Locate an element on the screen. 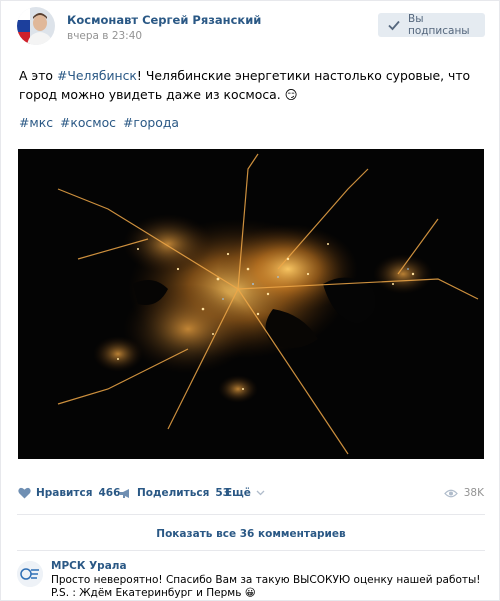 The width and height of the screenshot is (500, 601). views-counter: 38K is located at coordinates (463, 493).